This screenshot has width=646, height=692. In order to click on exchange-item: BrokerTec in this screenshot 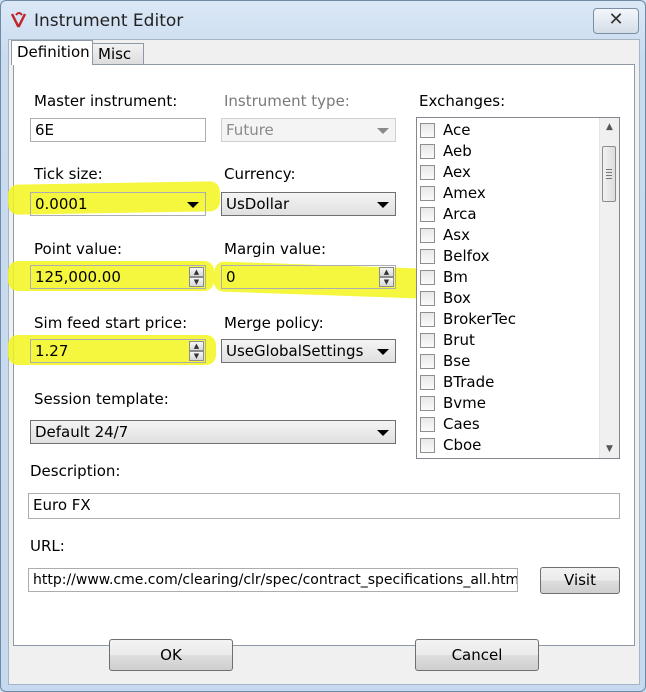, I will do `click(508, 320)`.